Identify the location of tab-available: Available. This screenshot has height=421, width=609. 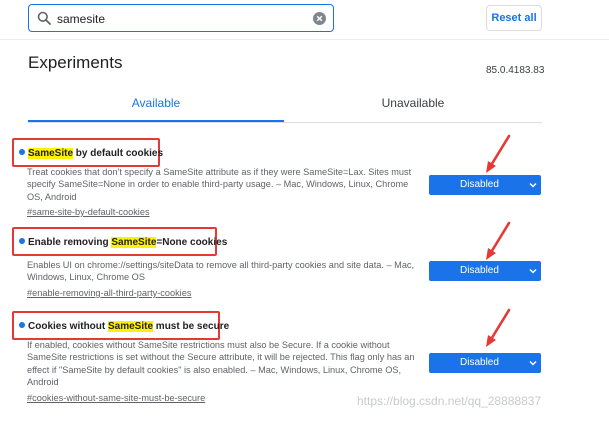
(156, 109).